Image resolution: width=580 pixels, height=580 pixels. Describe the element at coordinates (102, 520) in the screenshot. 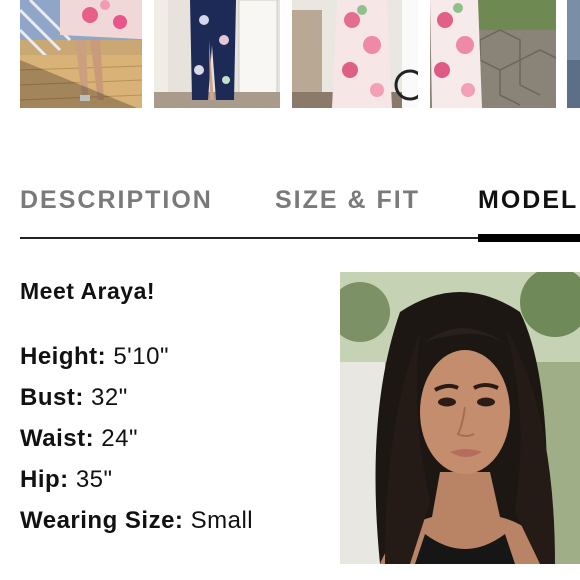

I see `stat-label: Wearing Size:` at that location.